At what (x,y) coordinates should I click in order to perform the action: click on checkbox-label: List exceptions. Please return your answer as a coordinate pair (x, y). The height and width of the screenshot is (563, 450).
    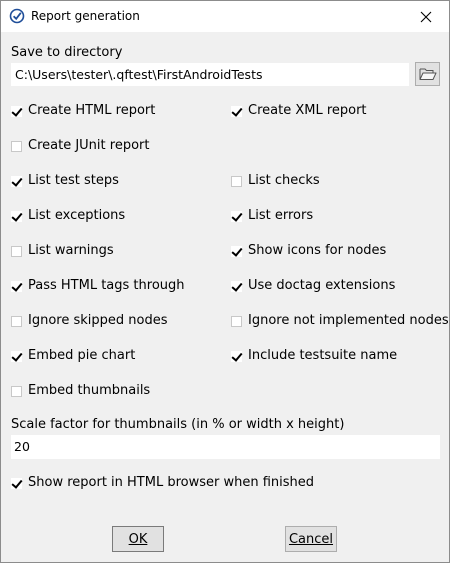
    Looking at the image, I should click on (77, 215).